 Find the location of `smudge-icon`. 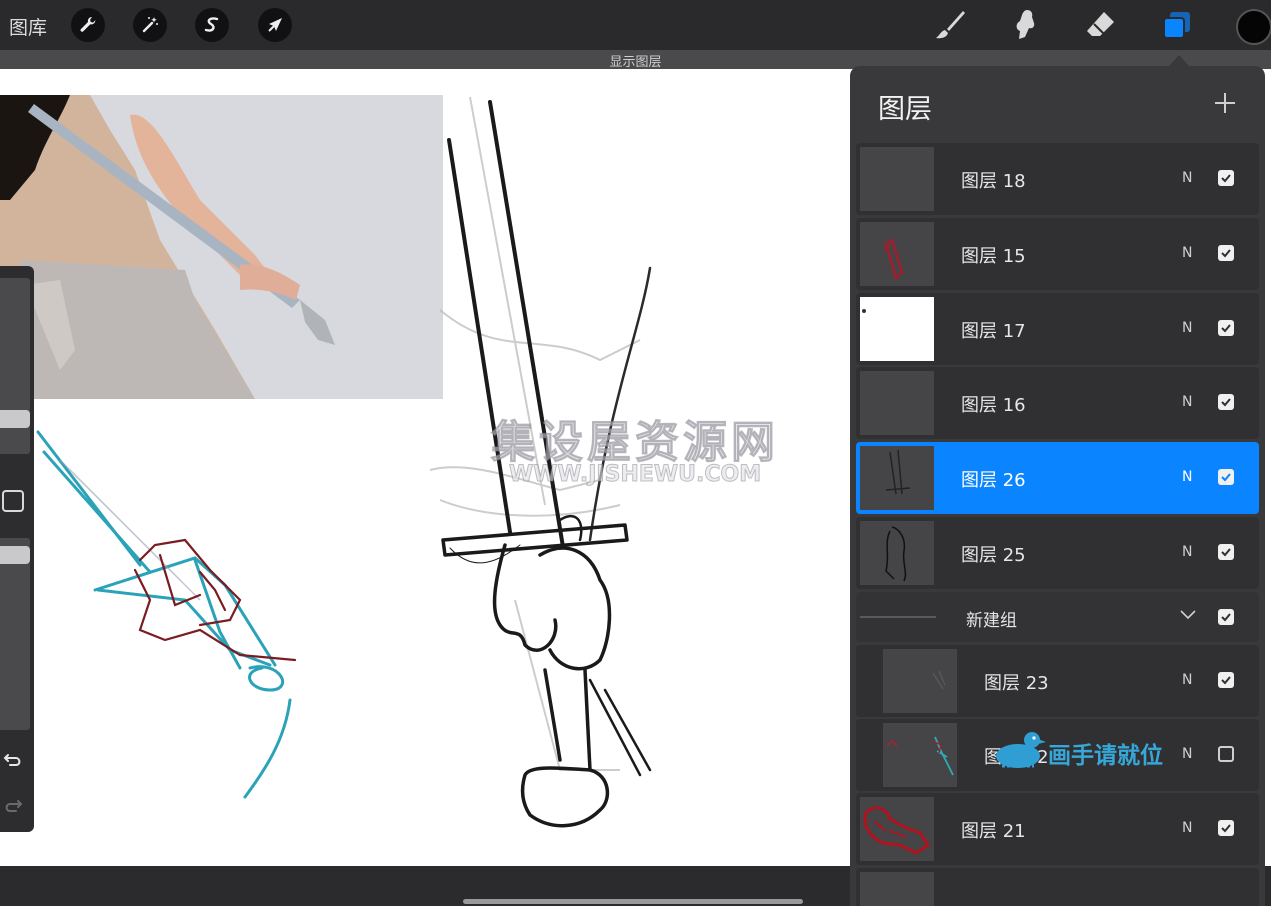

smudge-icon is located at coordinates (1025, 25).